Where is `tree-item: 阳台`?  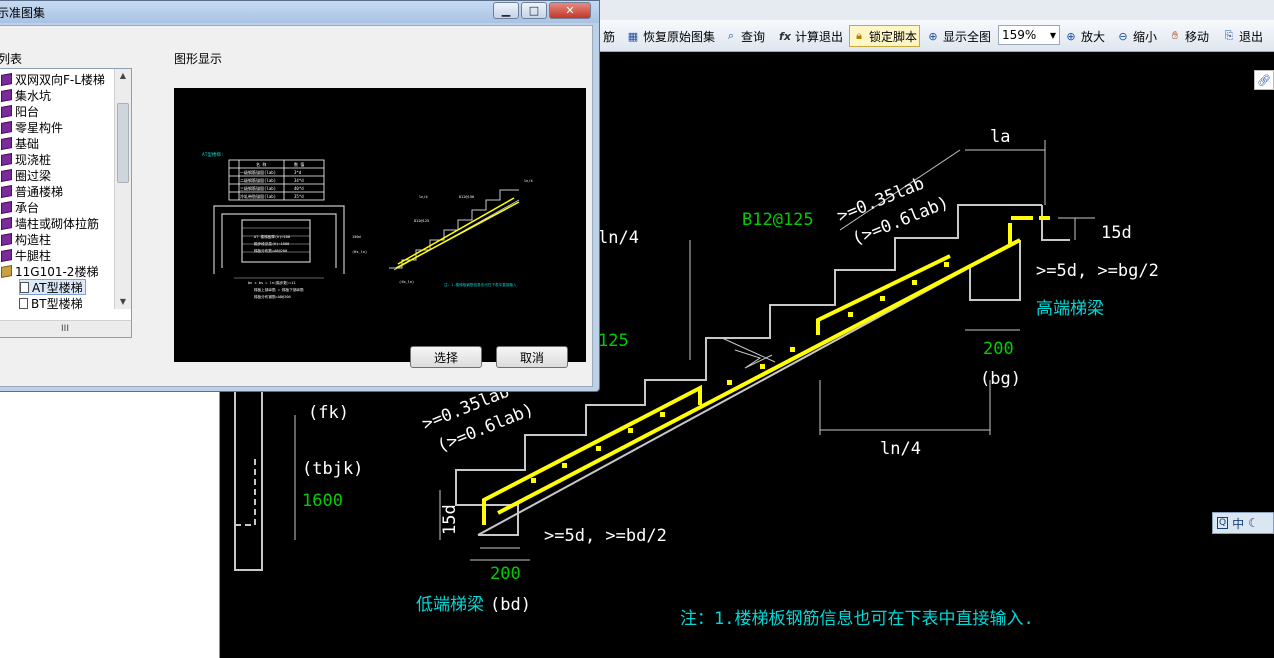 tree-item: 阳台 is located at coordinates (20, 111).